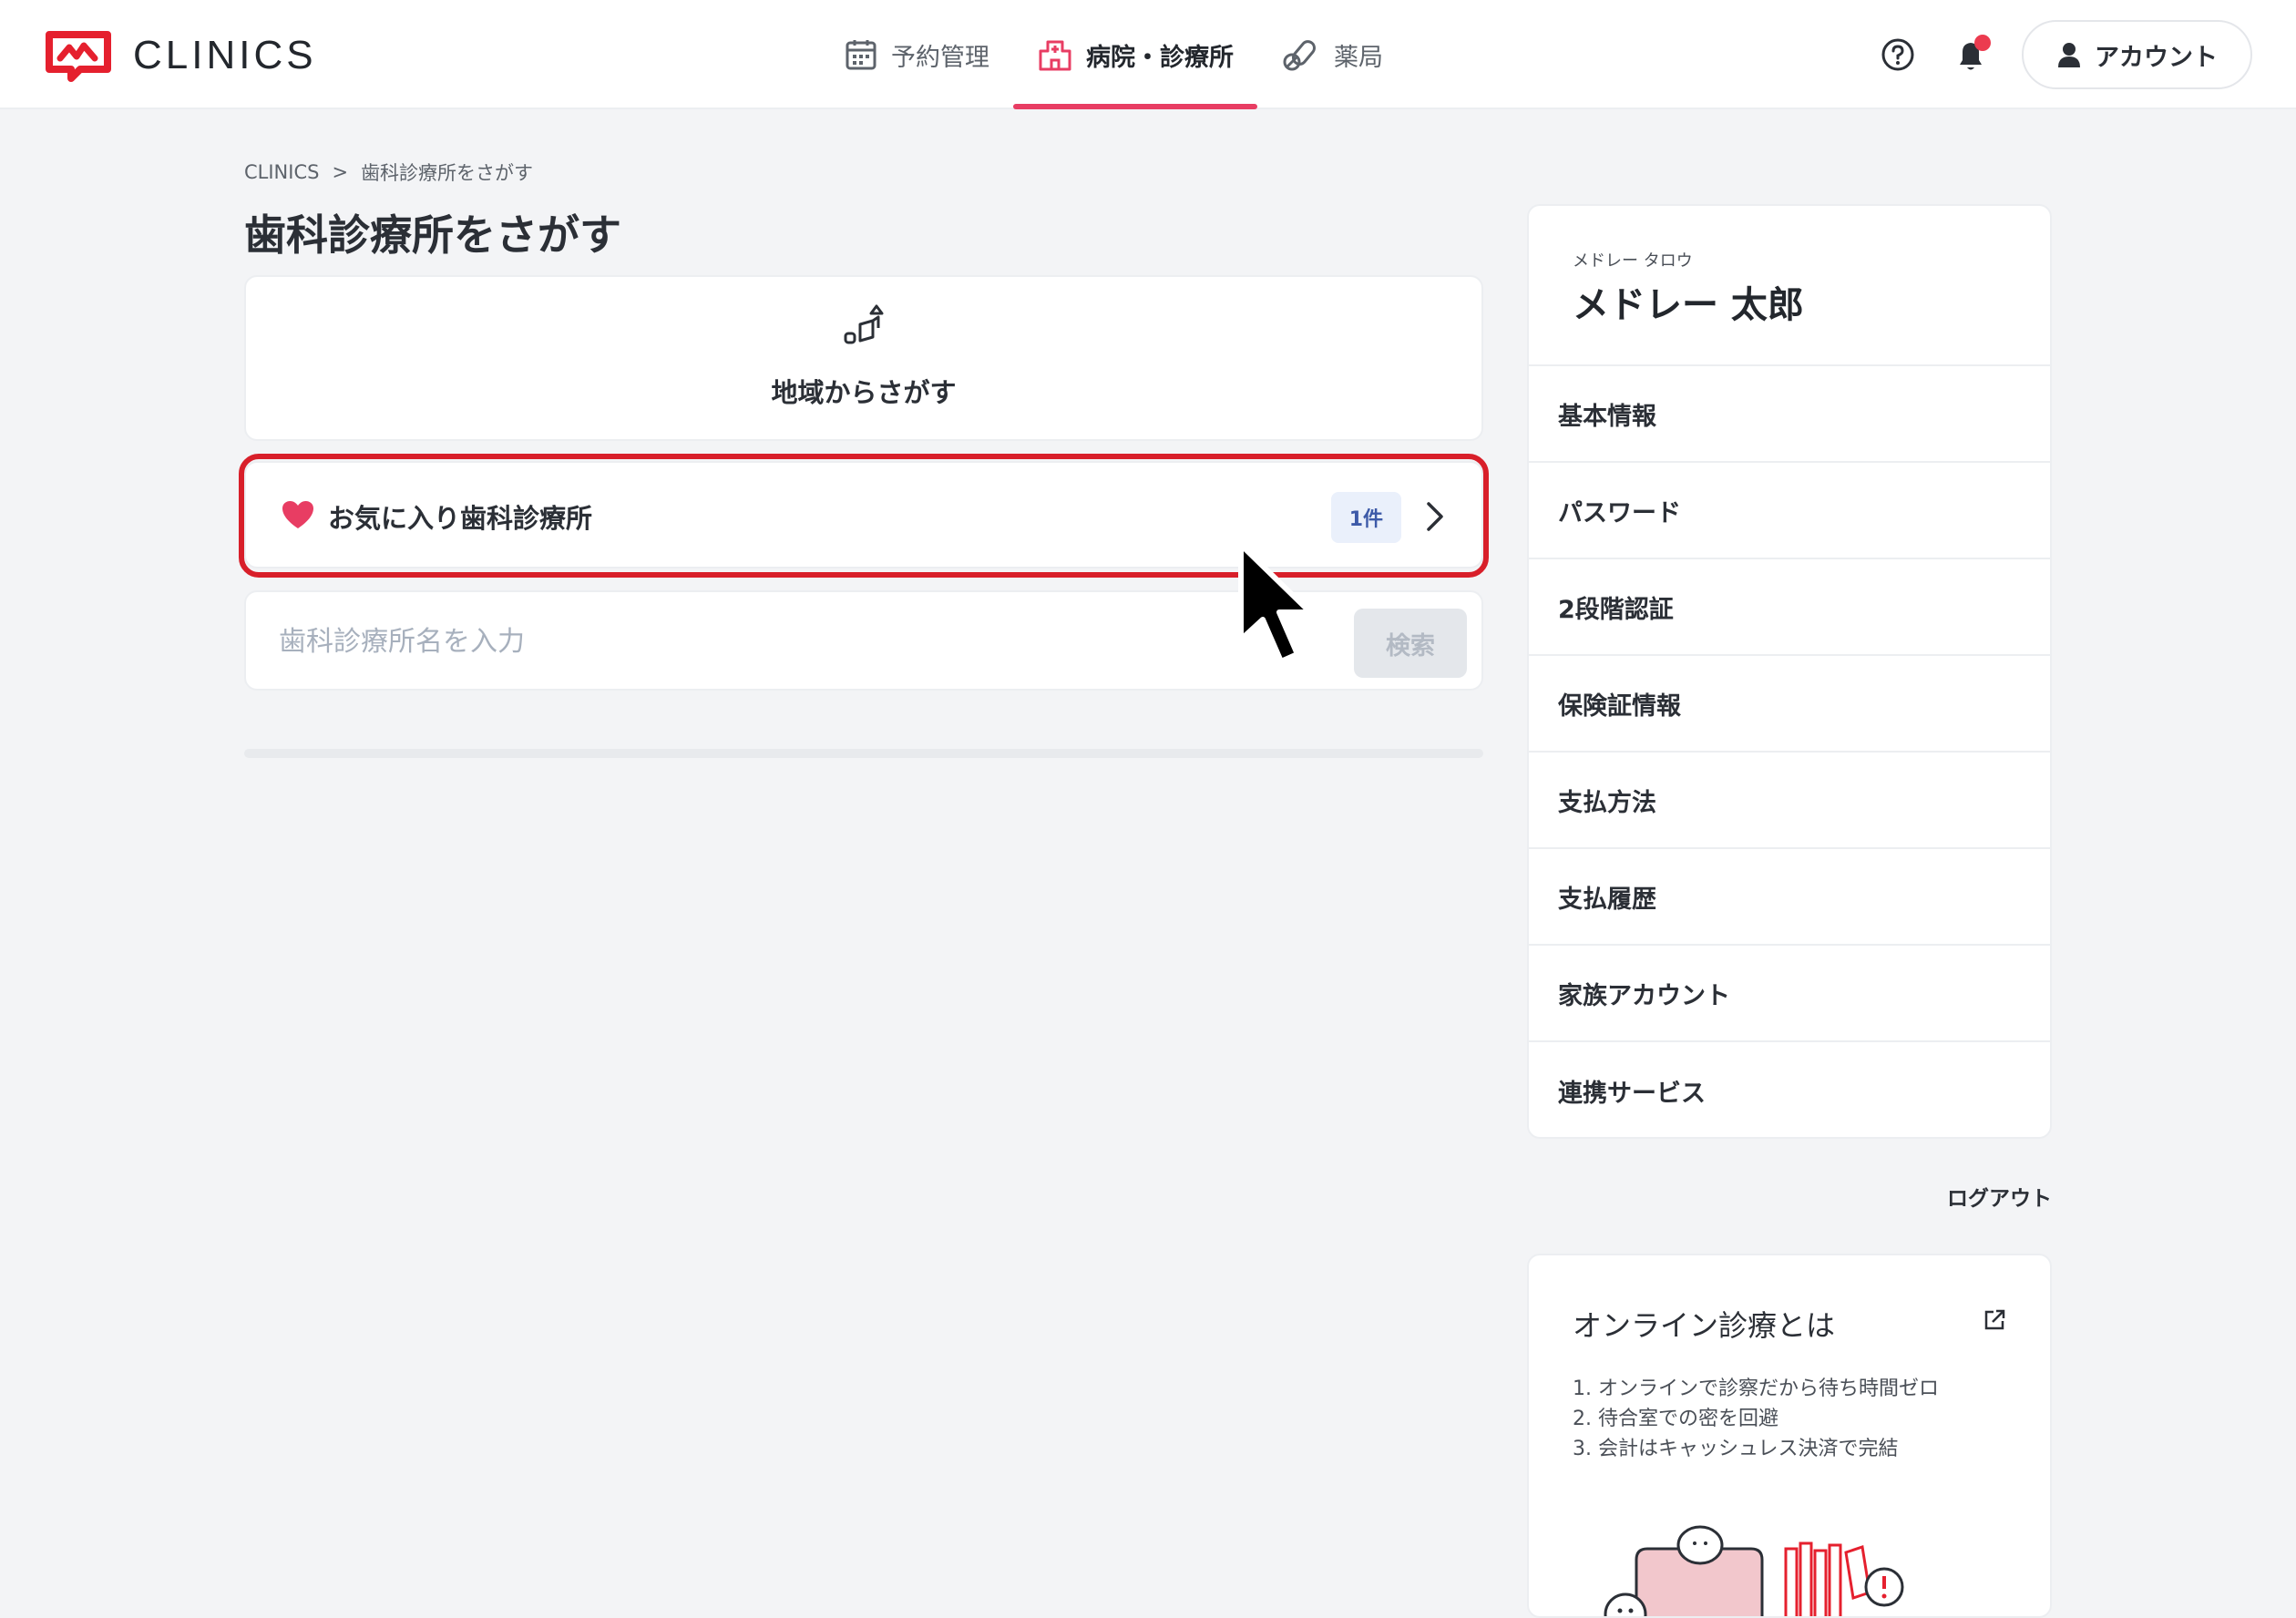 This screenshot has height=1618, width=2296. I want to click on nav-pharmacy: 薬局, so click(1332, 54).